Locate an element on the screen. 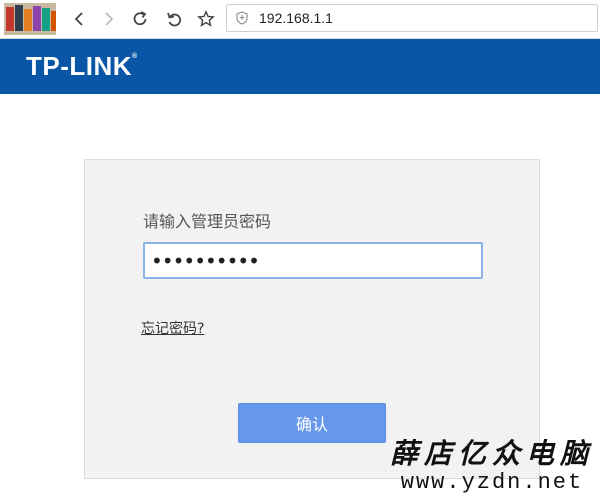  tab-favicon-image is located at coordinates (30, 19).